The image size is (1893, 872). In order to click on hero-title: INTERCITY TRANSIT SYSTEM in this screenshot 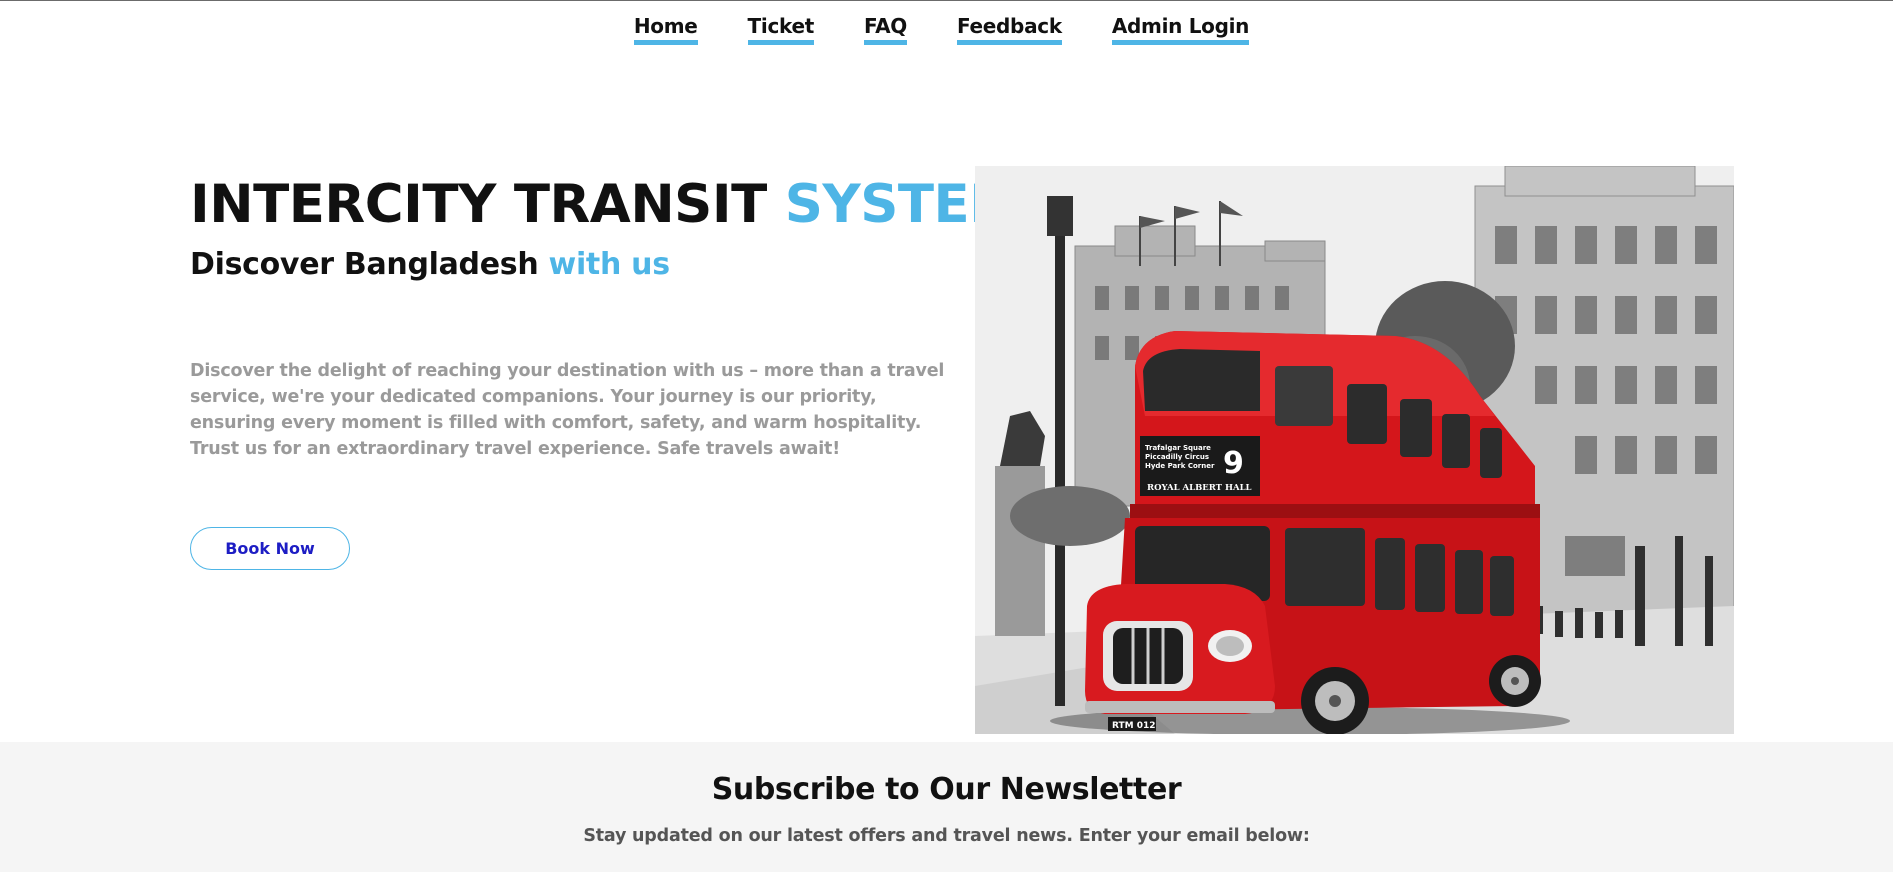, I will do `click(606, 205)`.